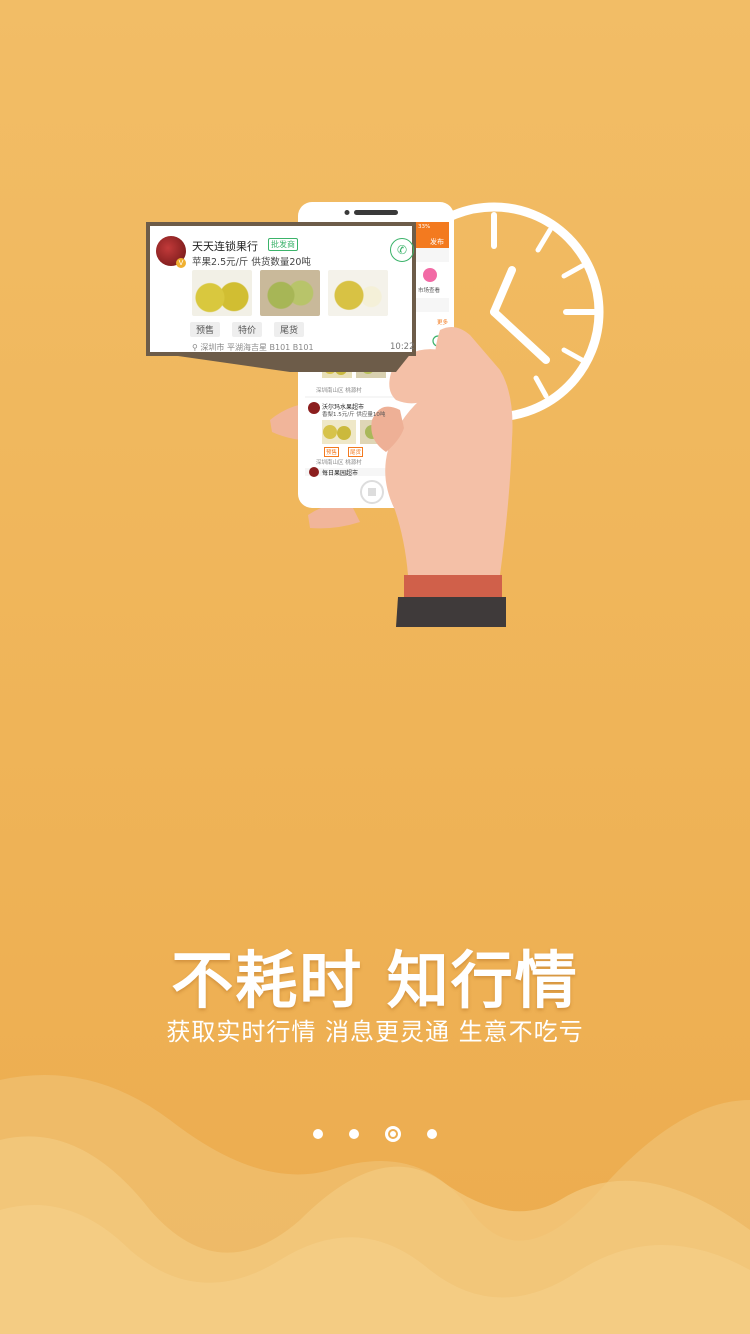 The width and height of the screenshot is (750, 1334). Describe the element at coordinates (283, 244) in the screenshot. I see `seller-tag: 批发商` at that location.